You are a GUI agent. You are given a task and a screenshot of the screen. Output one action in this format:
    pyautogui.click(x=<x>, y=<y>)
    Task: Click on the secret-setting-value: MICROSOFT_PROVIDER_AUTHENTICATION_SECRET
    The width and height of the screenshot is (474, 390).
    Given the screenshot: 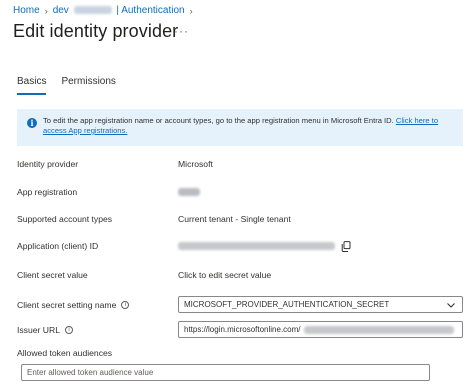 What is the action you would take?
    pyautogui.click(x=287, y=304)
    